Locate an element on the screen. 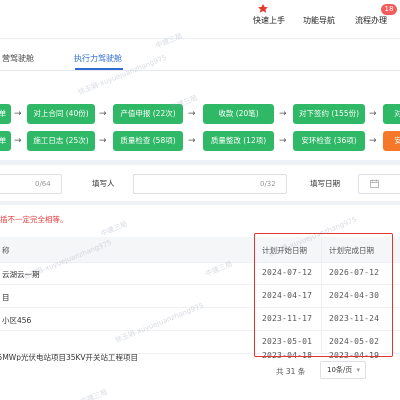 This screenshot has width=400, height=400. cell-start-date: 2023-04-18 is located at coordinates (287, 355).